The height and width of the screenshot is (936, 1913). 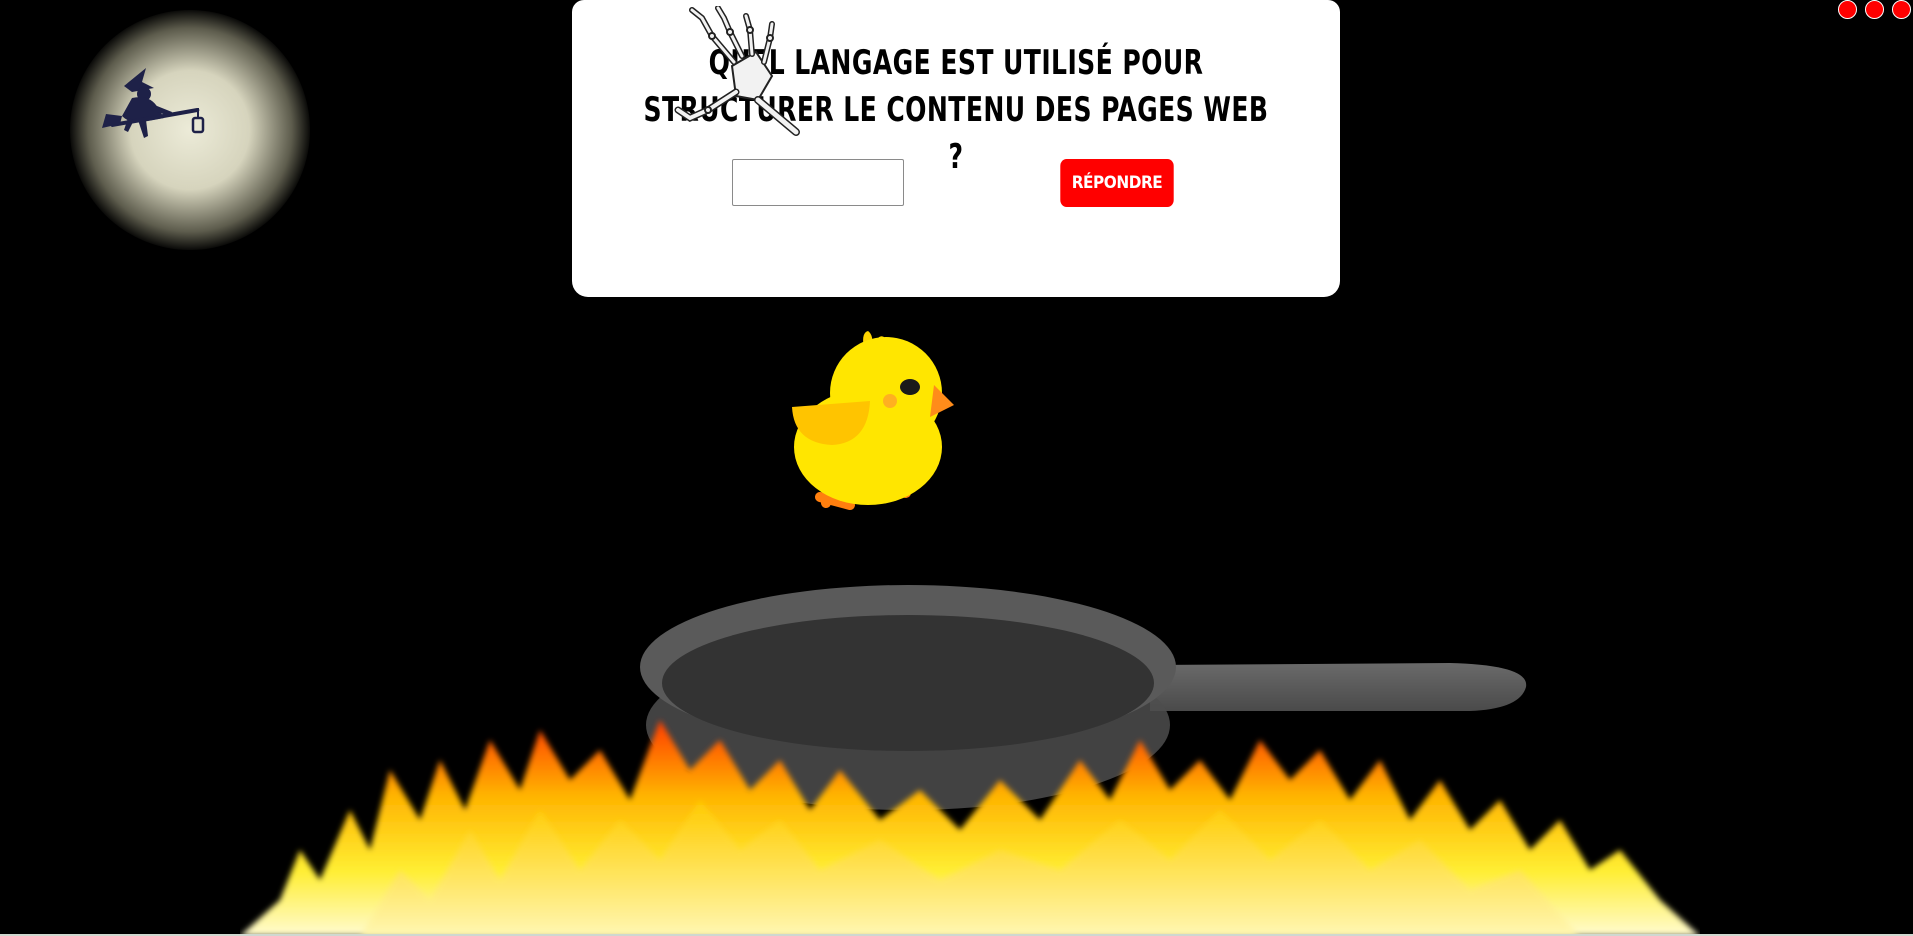 I want to click on answer-button: Répondre, so click(x=1117, y=183).